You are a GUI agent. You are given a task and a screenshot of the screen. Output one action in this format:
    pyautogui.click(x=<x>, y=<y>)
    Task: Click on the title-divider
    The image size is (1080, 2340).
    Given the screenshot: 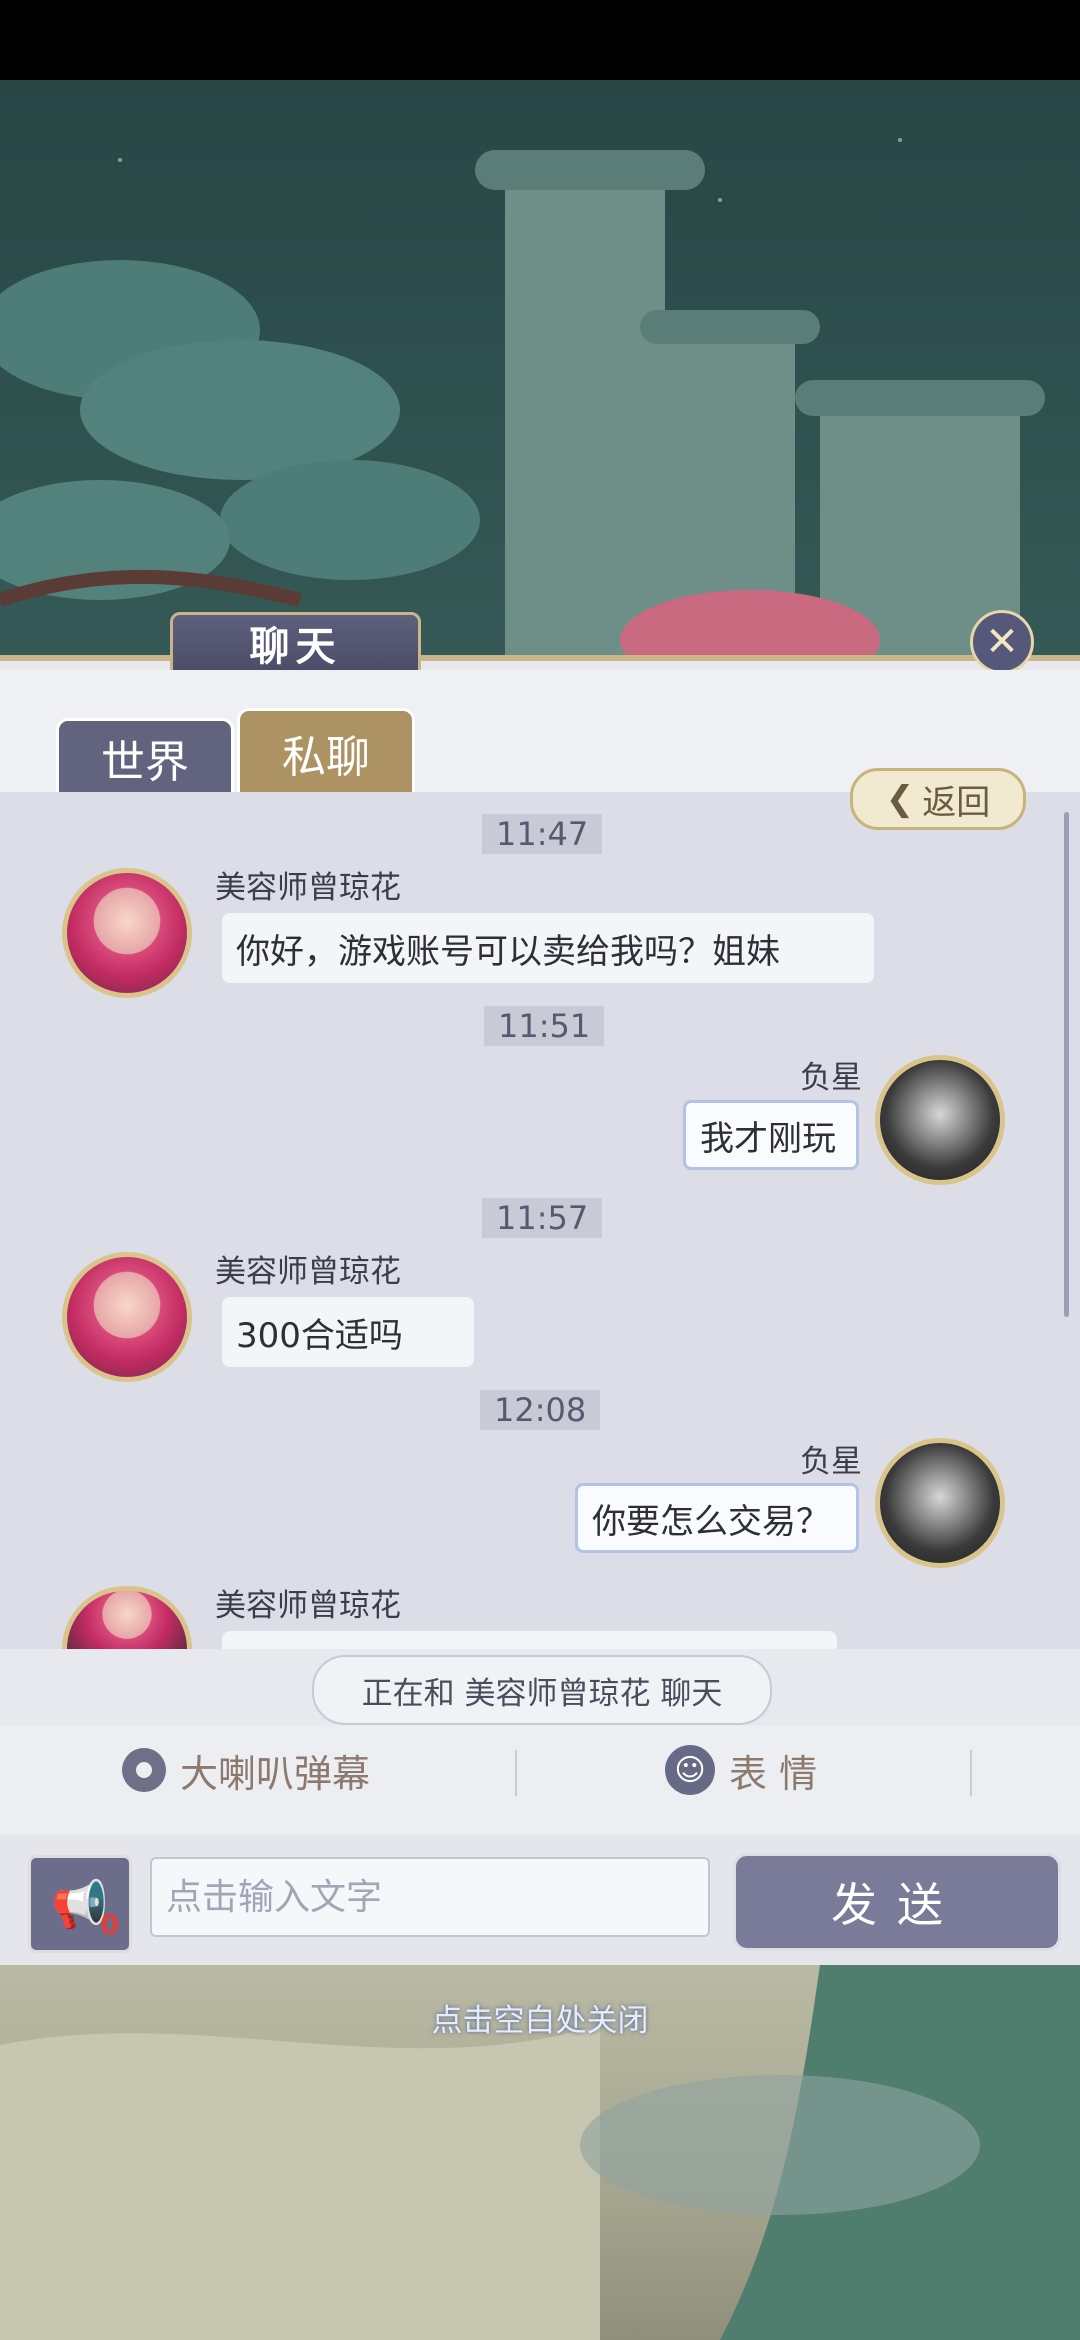 What is the action you would take?
    pyautogui.click(x=540, y=658)
    